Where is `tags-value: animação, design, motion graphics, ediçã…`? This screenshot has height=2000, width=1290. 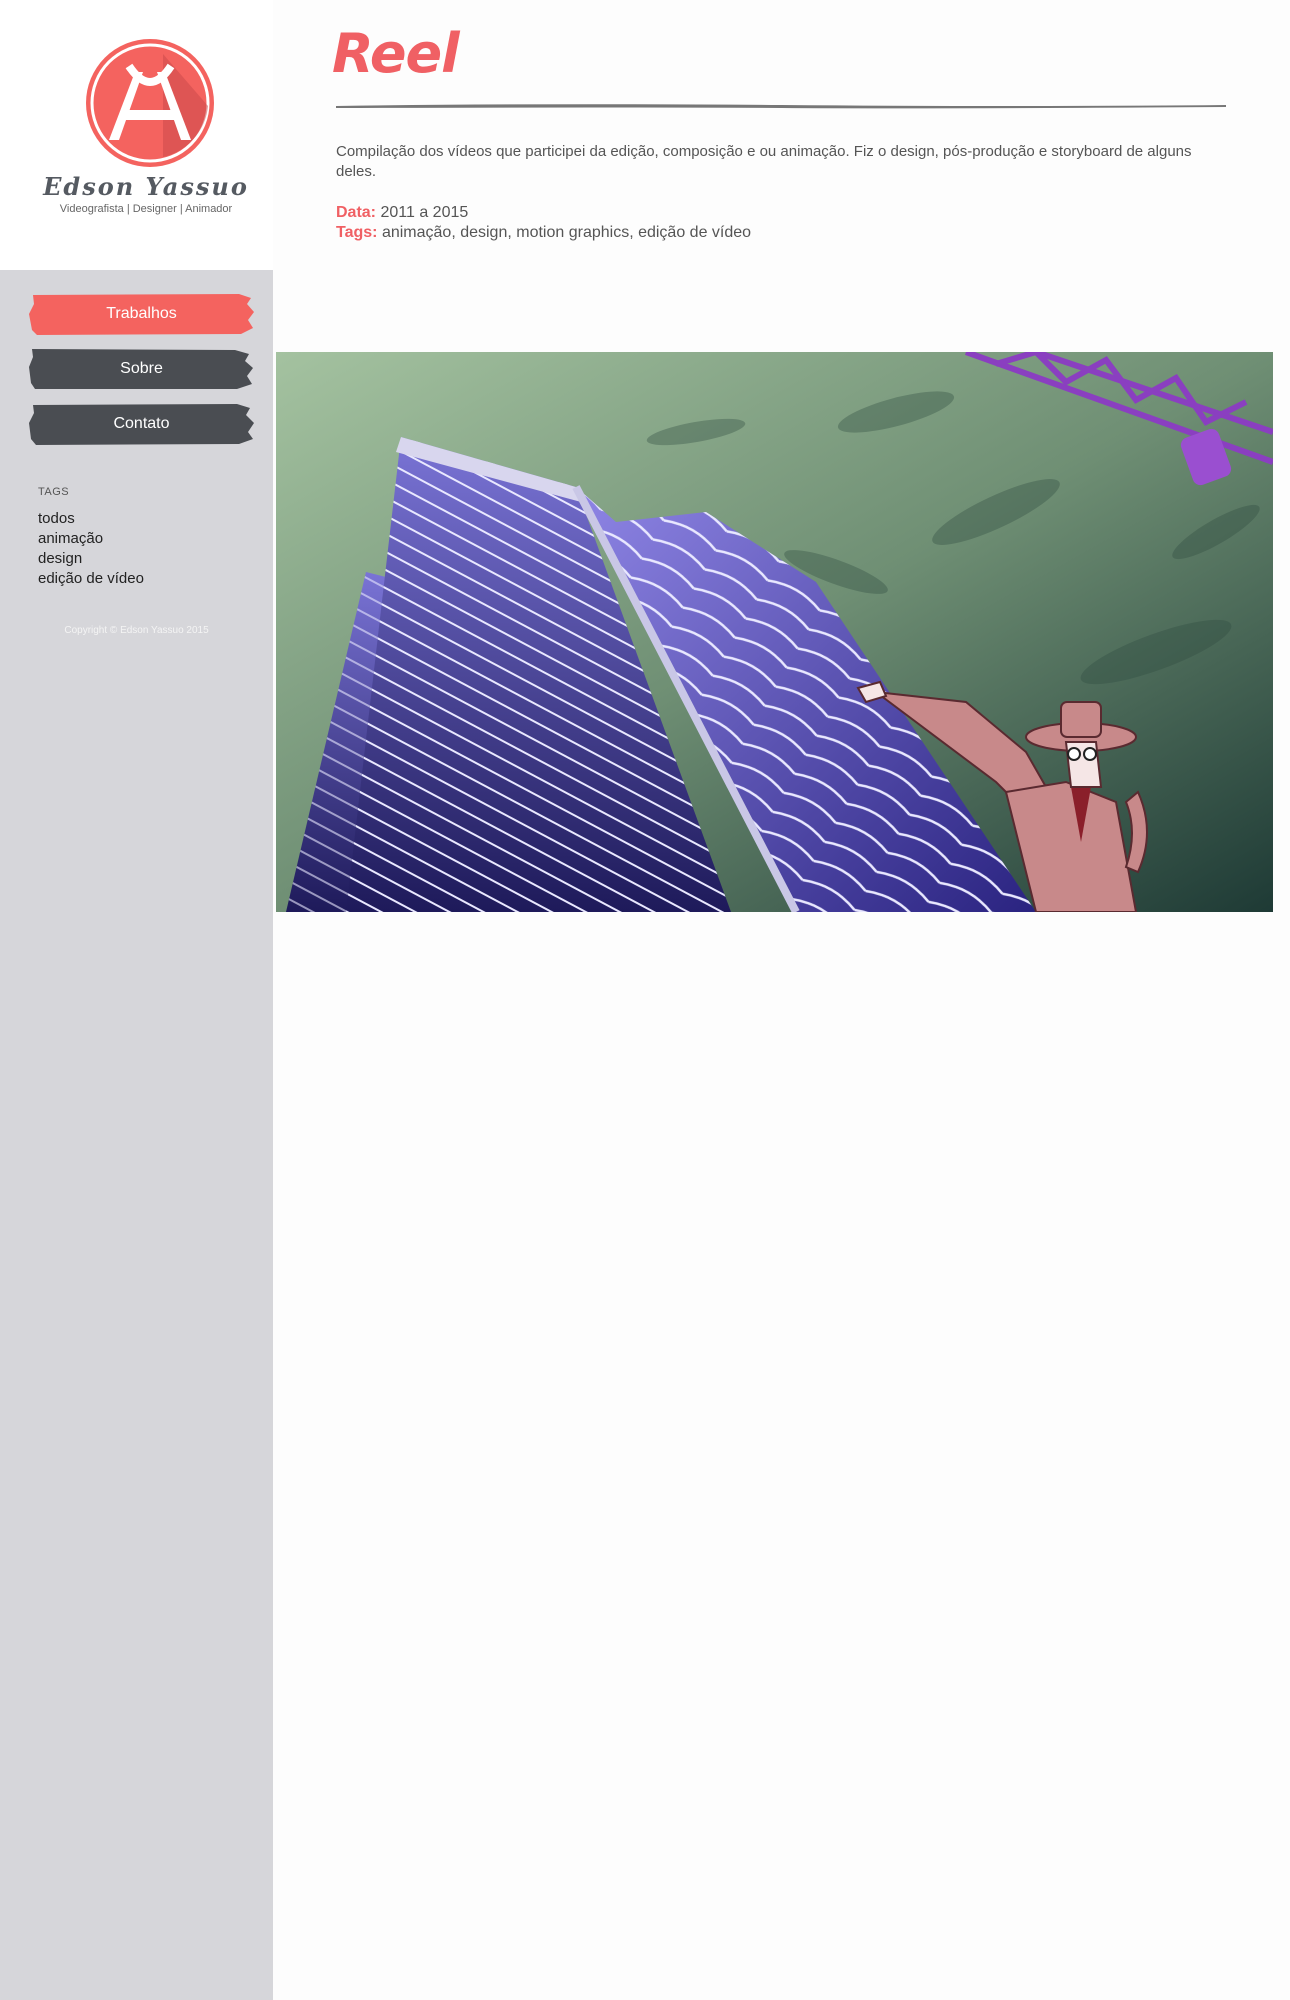 tags-value: animação, design, motion graphics, ediçã… is located at coordinates (566, 232).